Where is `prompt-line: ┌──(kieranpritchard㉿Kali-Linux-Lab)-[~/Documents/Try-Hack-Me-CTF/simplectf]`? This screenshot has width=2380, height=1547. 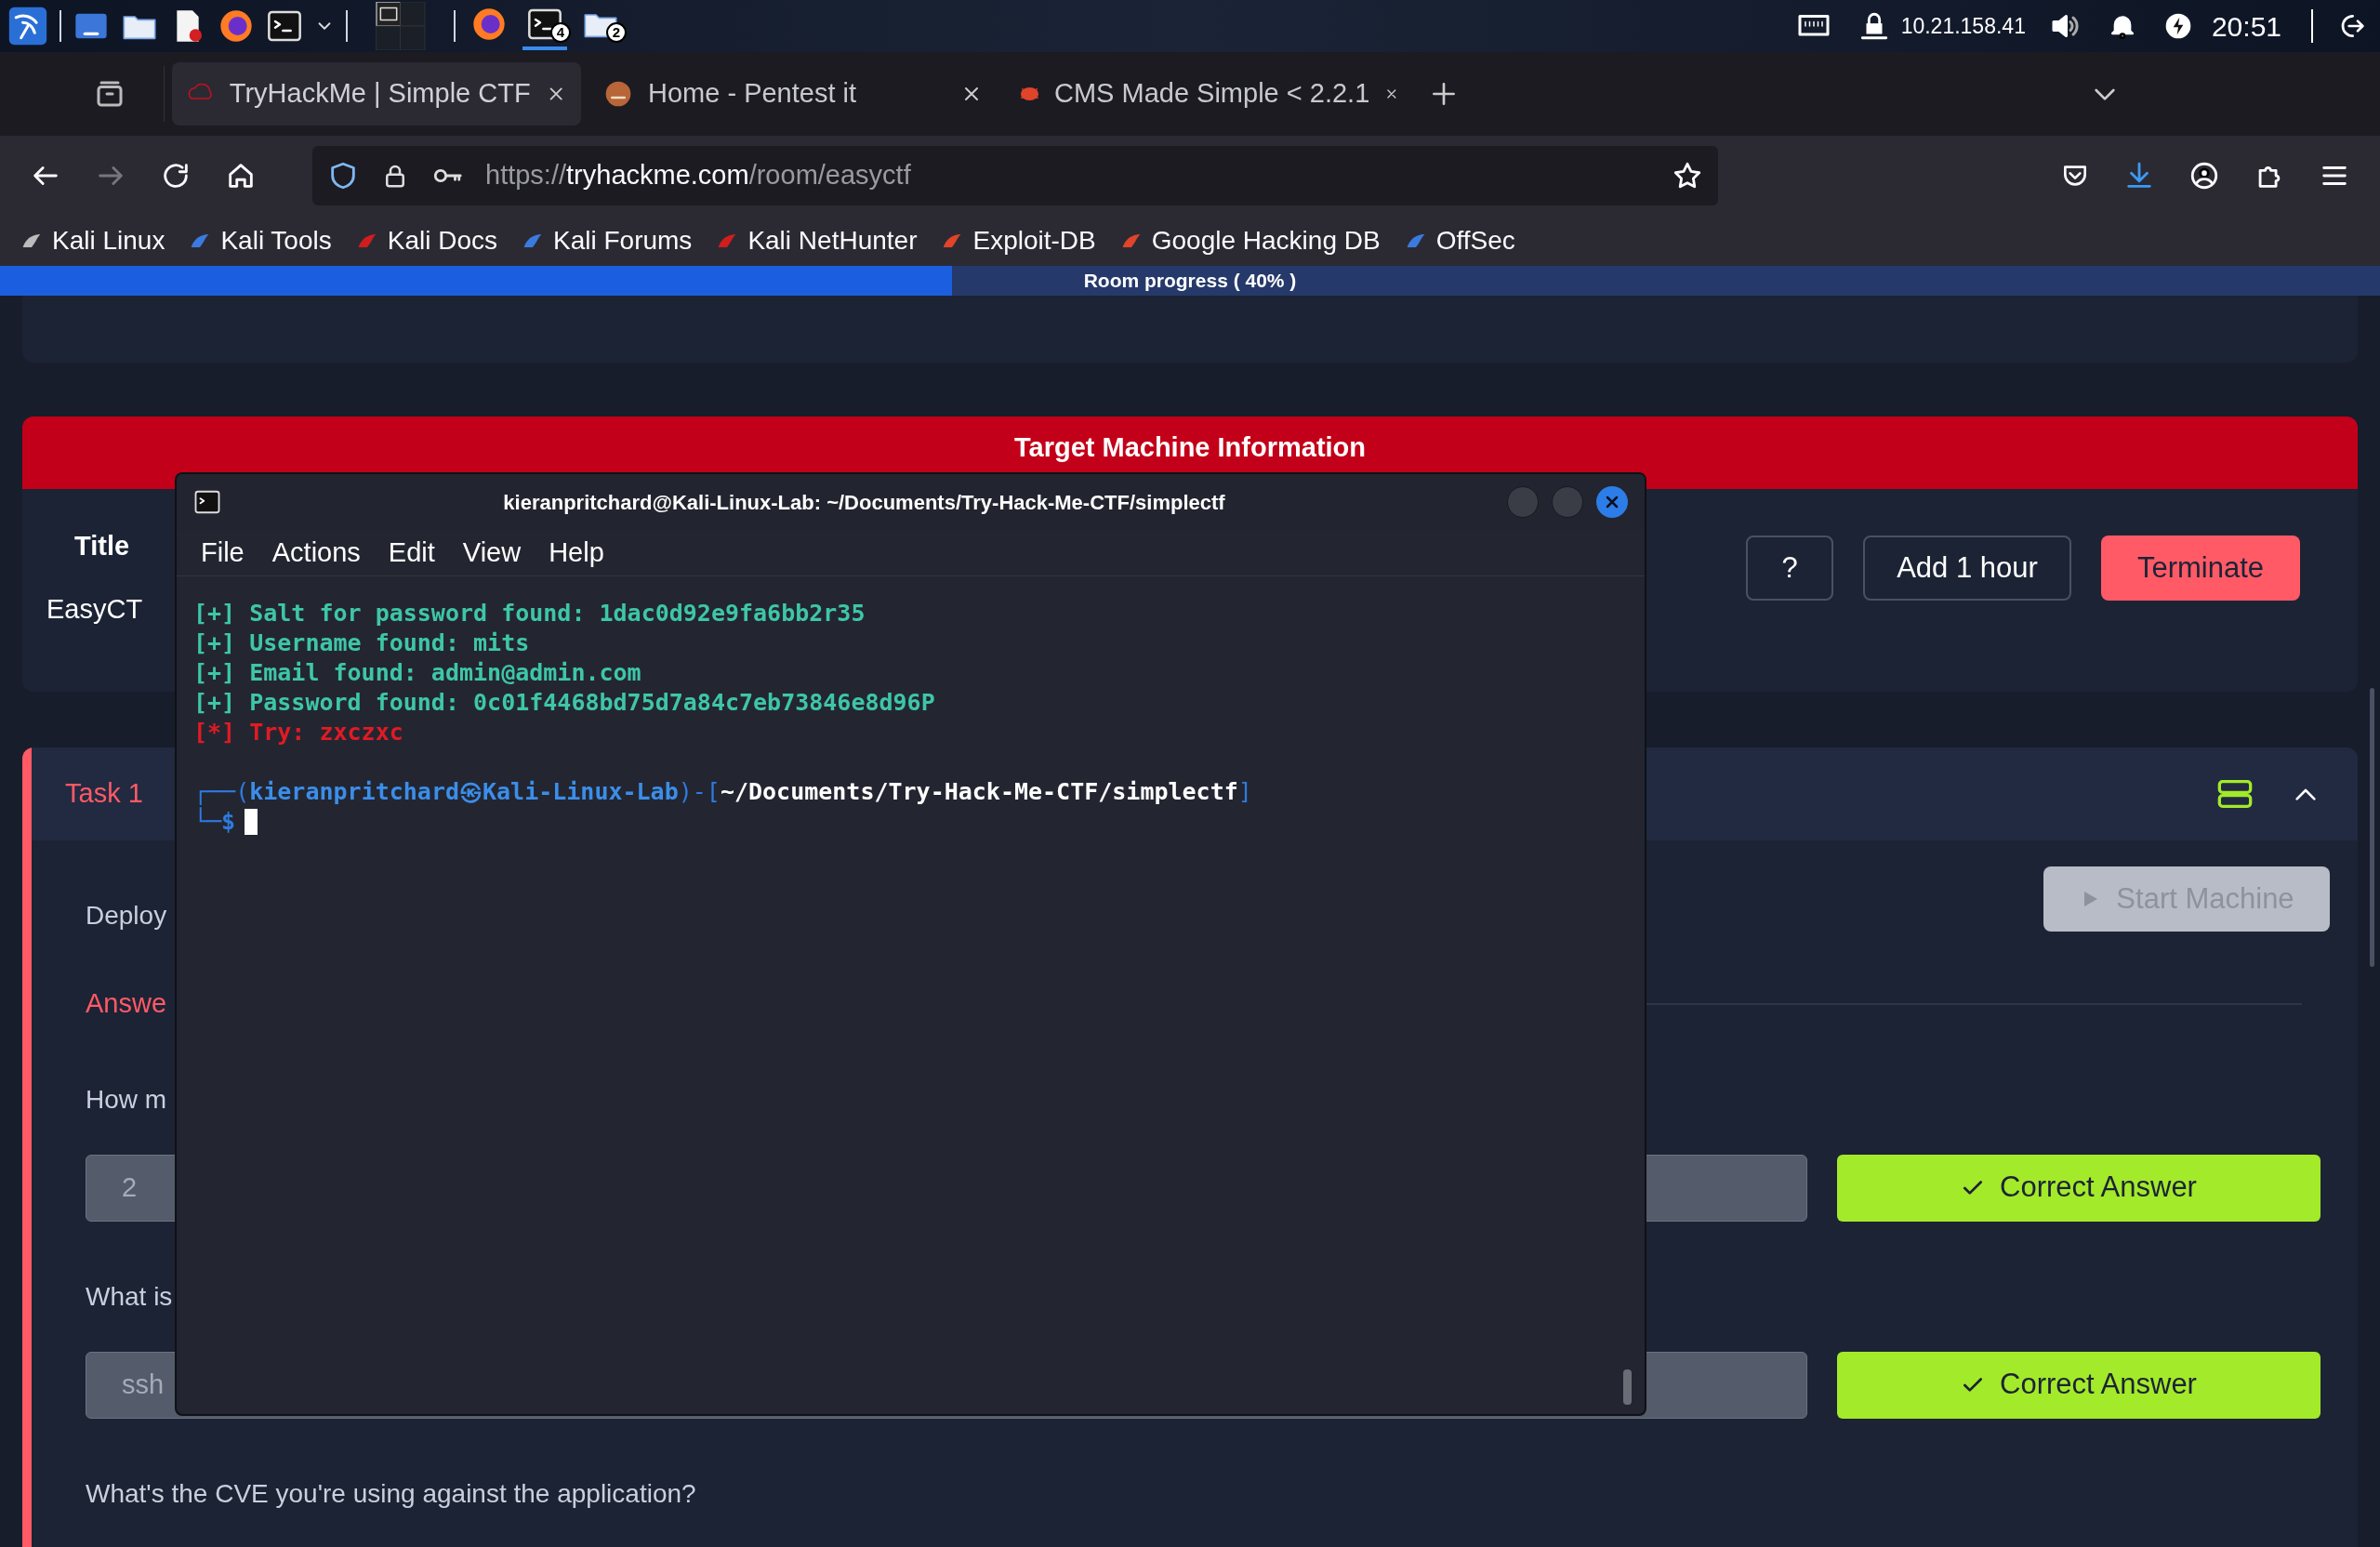
prompt-line: ┌──(kieranpritchard㉿Kali-Linux-Lab)-[~/Documents/Try-Hack-Me-CTF/simplectf] is located at coordinates (723, 792).